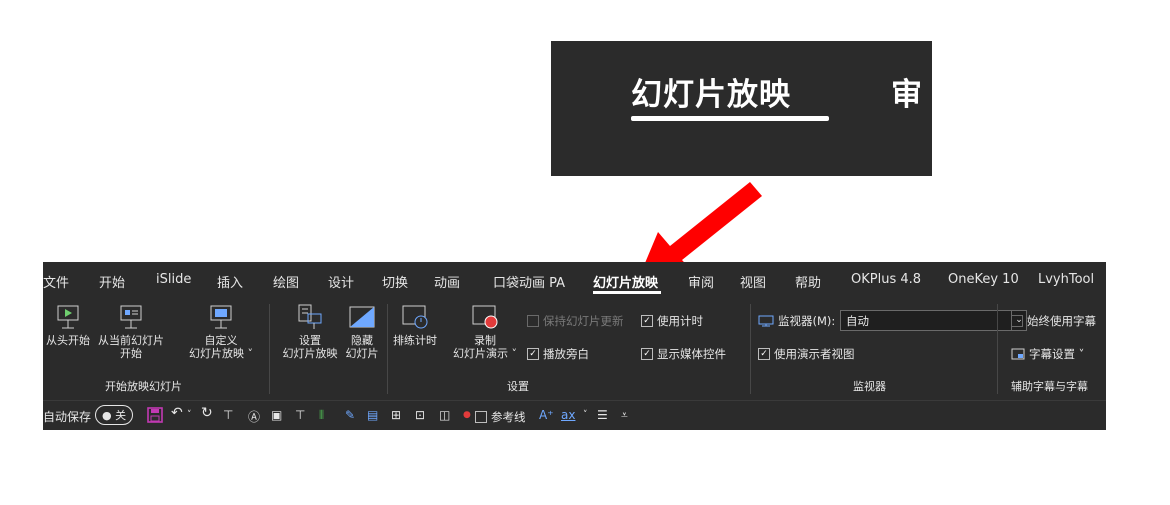  Describe the element at coordinates (230, 281) in the screenshot. I see `tab-insert: 插入` at that location.